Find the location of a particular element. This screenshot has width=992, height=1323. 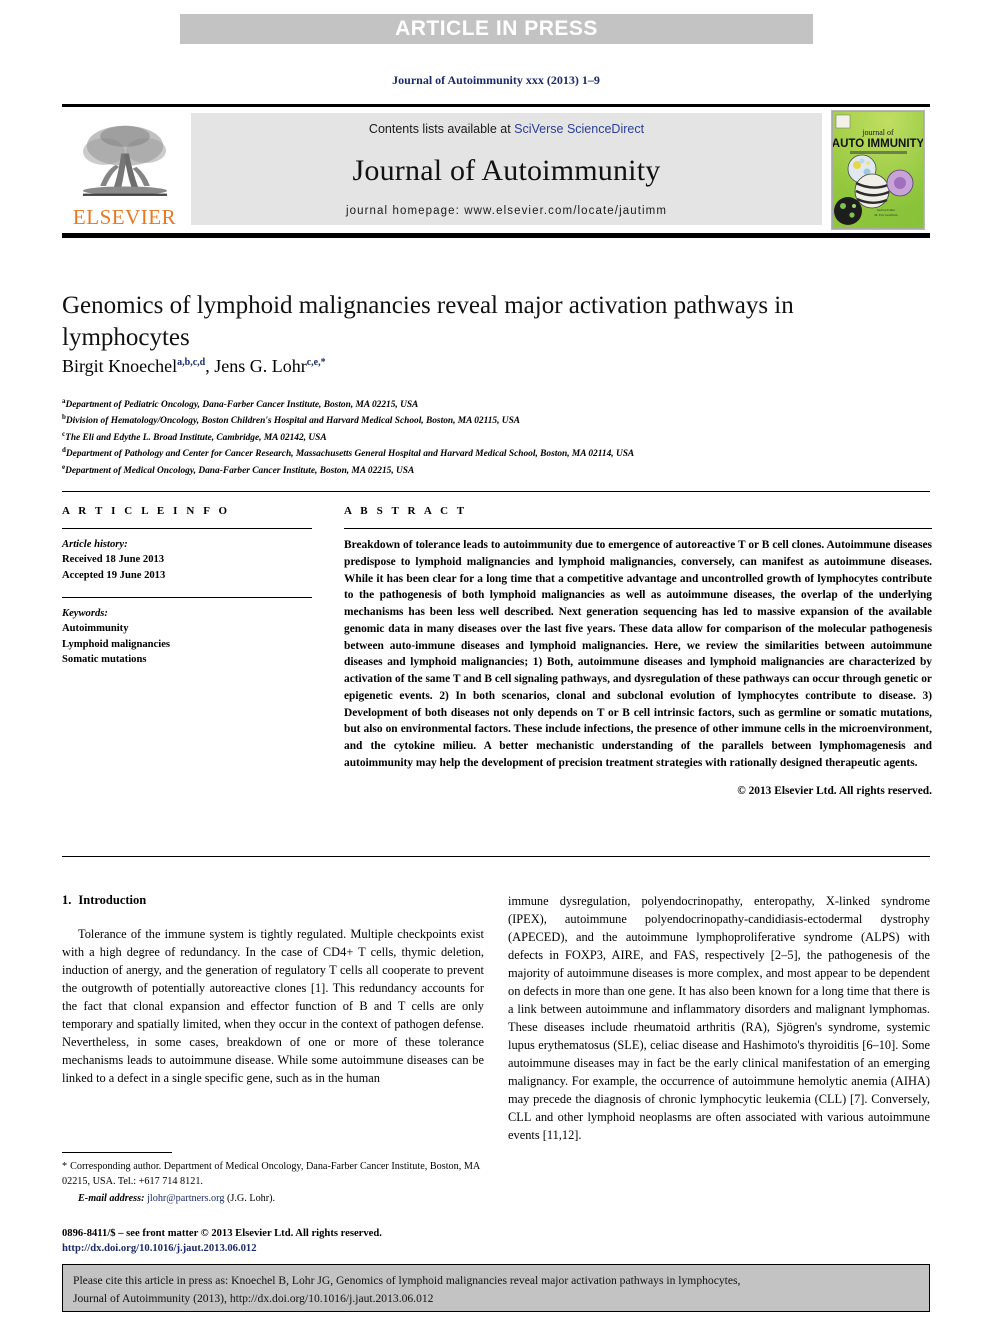

abstract-rule is located at coordinates (638, 528).